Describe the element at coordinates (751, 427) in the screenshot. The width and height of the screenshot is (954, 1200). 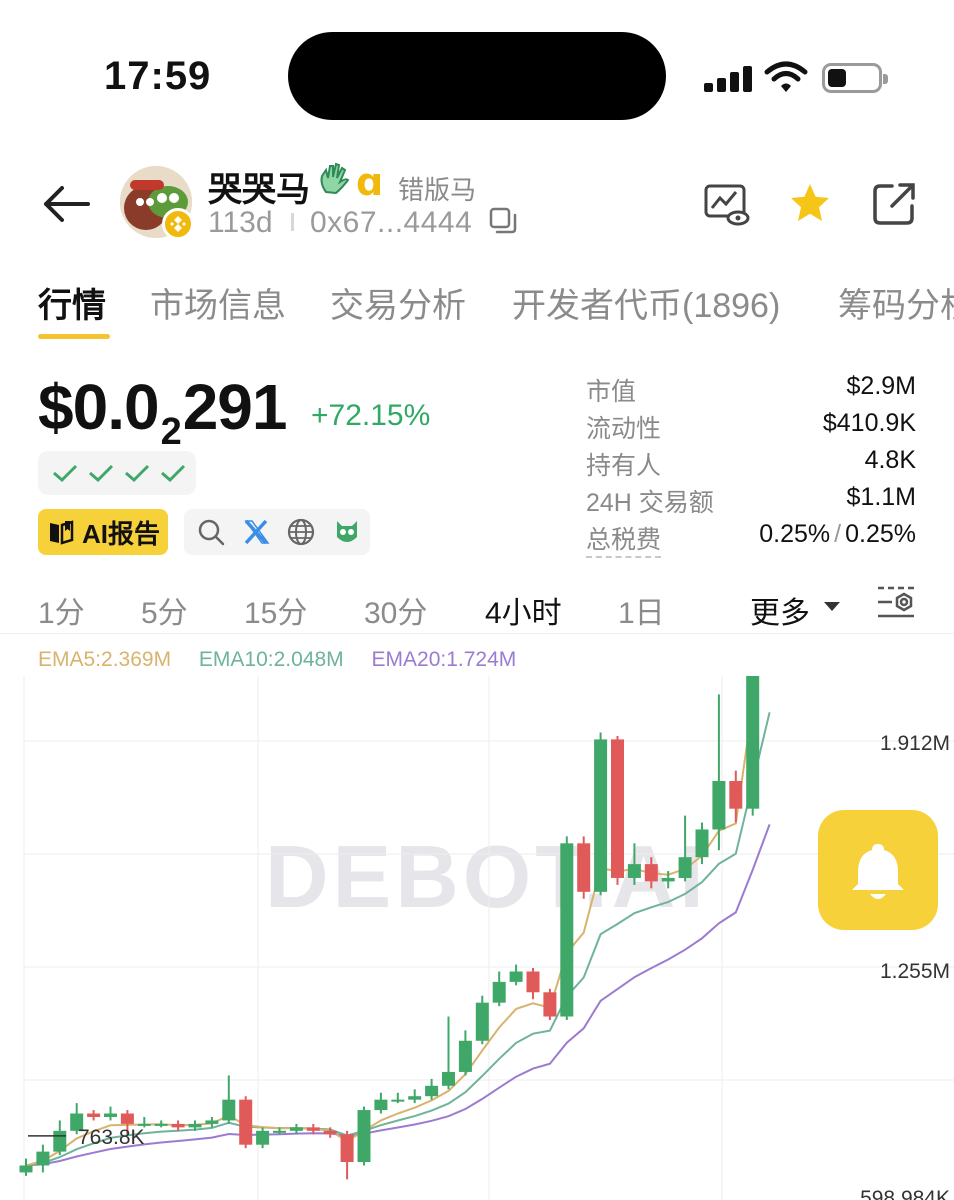
I see `stat-liquidity: 流动性 $410.9K` at that location.